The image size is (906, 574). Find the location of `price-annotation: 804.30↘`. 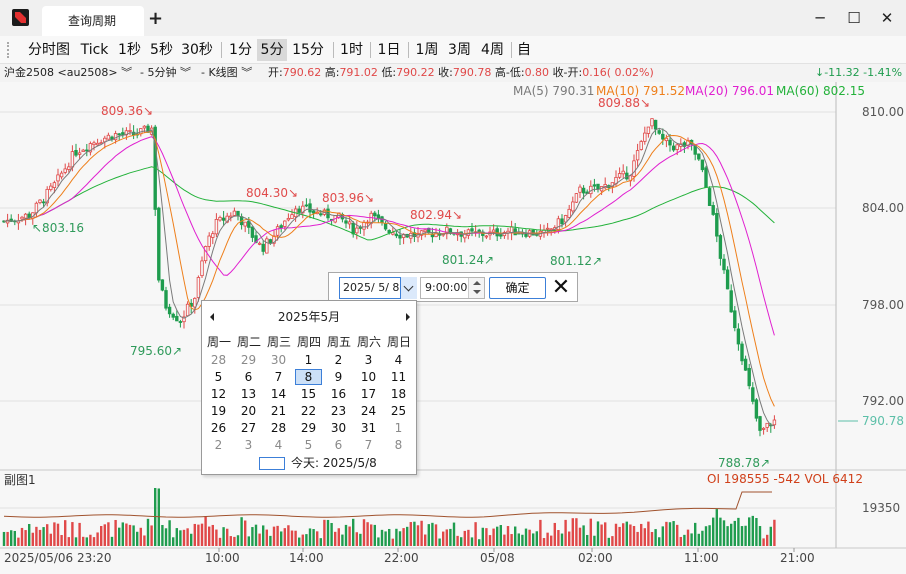

price-annotation: 804.30↘ is located at coordinates (272, 193).